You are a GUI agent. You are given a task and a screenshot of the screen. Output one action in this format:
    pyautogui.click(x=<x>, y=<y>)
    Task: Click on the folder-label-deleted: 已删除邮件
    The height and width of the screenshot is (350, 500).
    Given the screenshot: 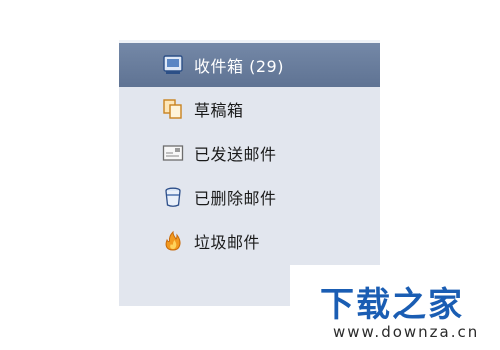 What is the action you would take?
    pyautogui.click(x=235, y=198)
    